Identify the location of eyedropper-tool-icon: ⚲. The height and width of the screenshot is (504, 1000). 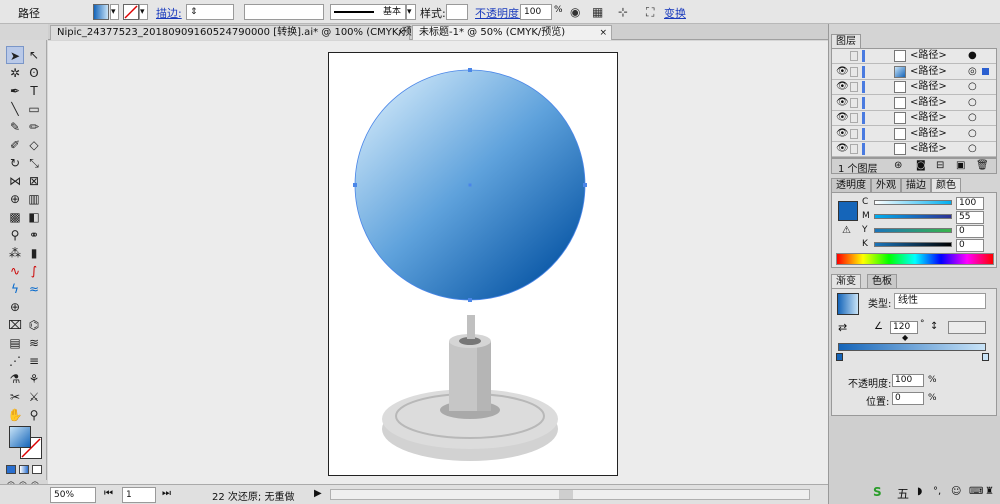
(15, 235).